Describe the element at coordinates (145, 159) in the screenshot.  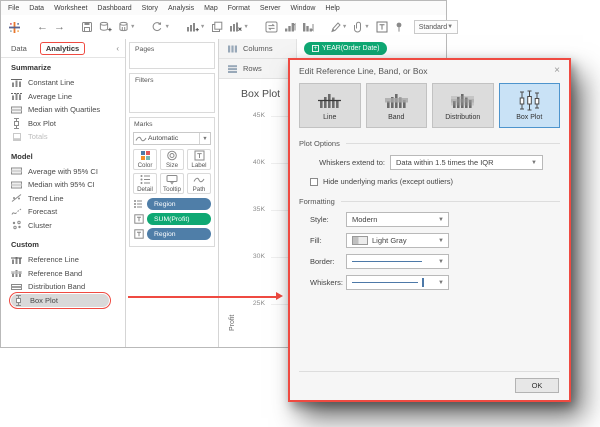
I see `mark-button-color: Color` at that location.